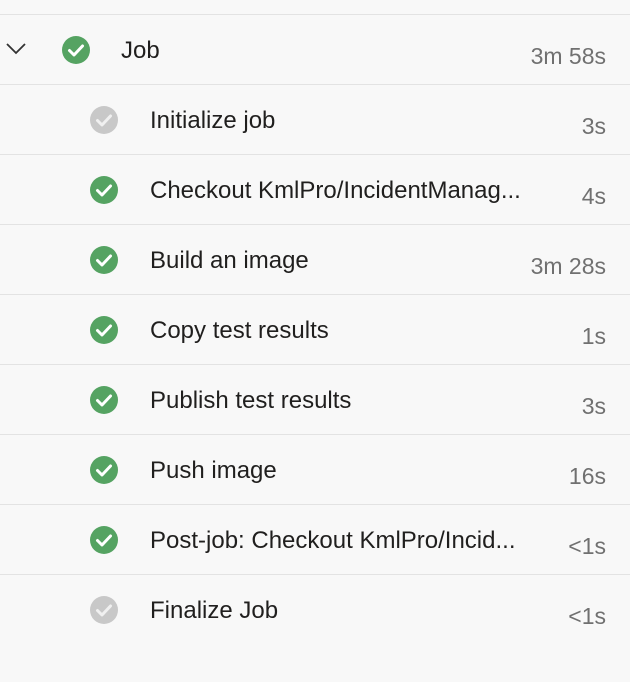  Describe the element at coordinates (315, 470) in the screenshot. I see `step-row: Push image 16s` at that location.